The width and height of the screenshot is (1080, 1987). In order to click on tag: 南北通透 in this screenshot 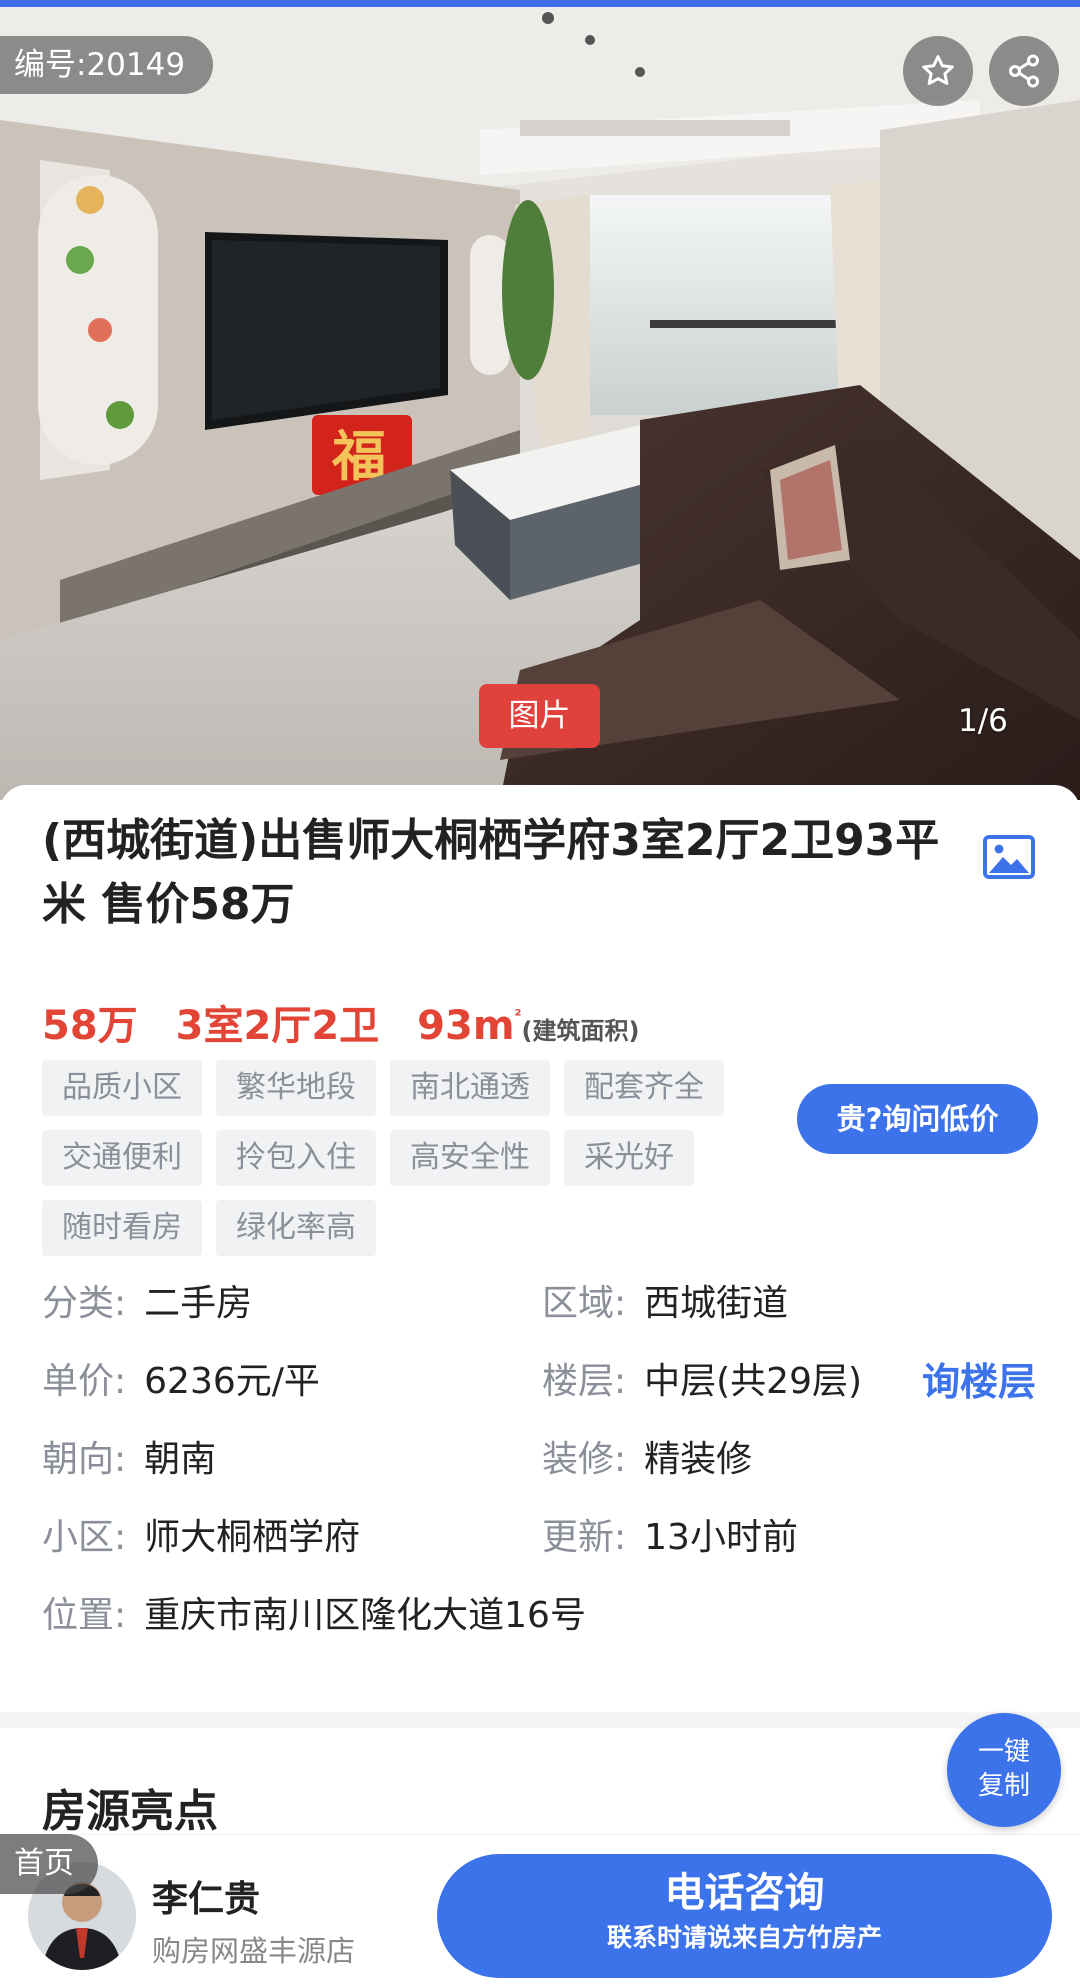, I will do `click(470, 1088)`.